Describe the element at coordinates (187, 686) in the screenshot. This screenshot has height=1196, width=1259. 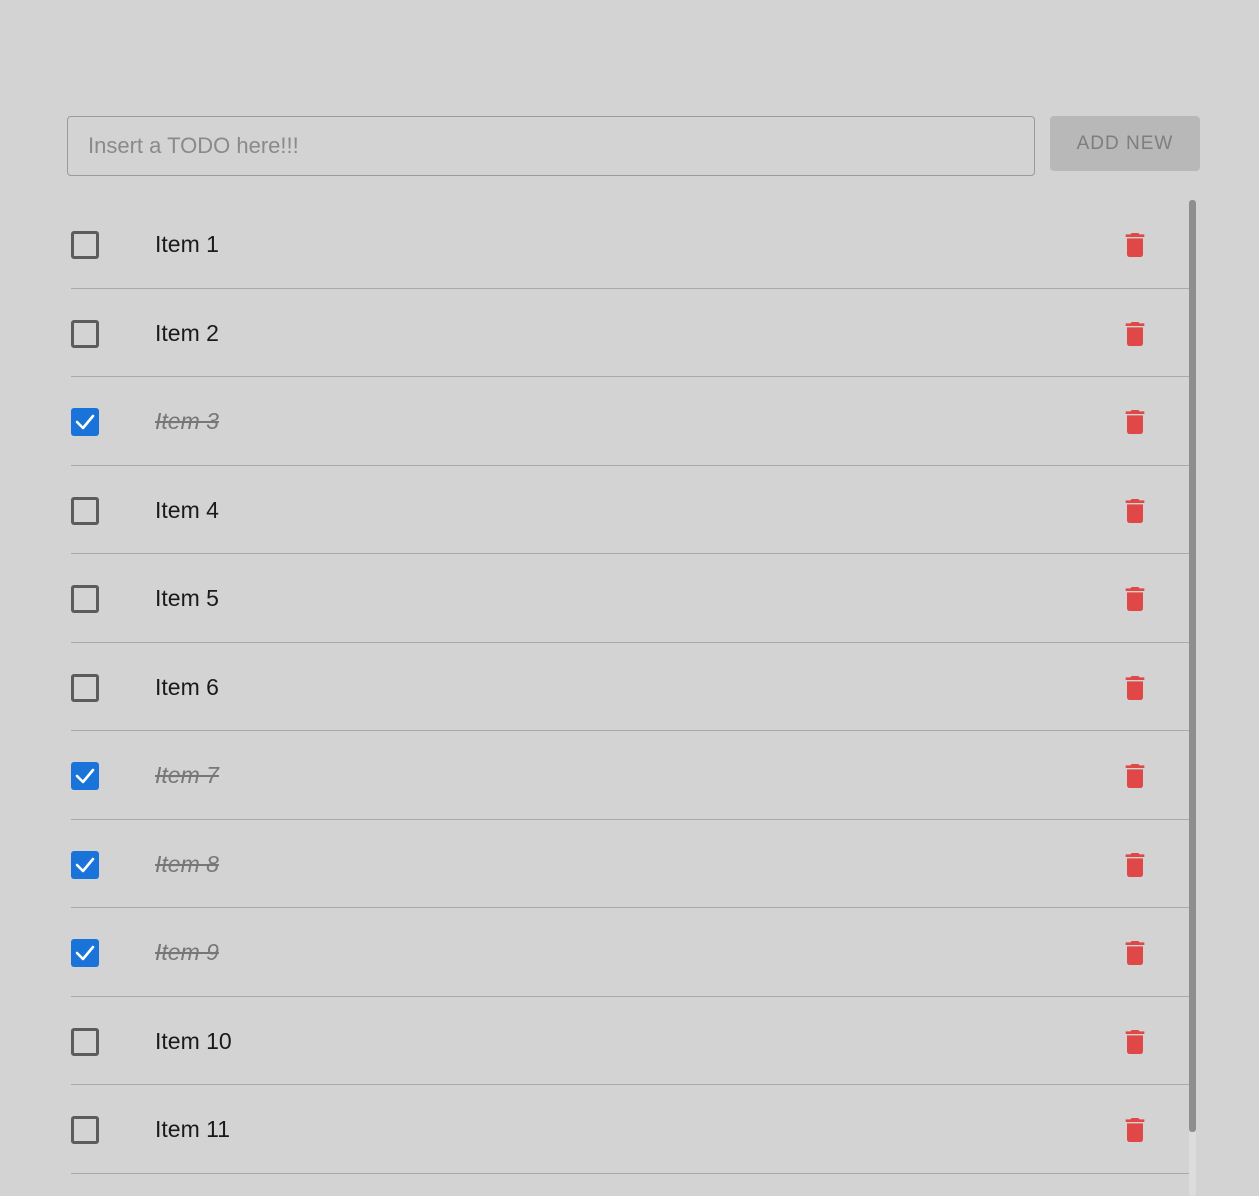
I see `todo-item-label: Item 6` at that location.